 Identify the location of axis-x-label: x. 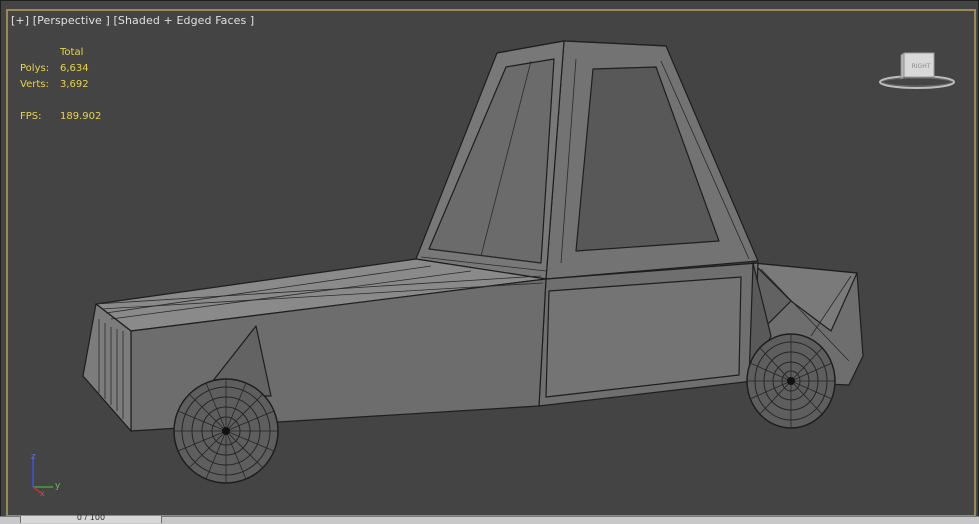
(42, 492).